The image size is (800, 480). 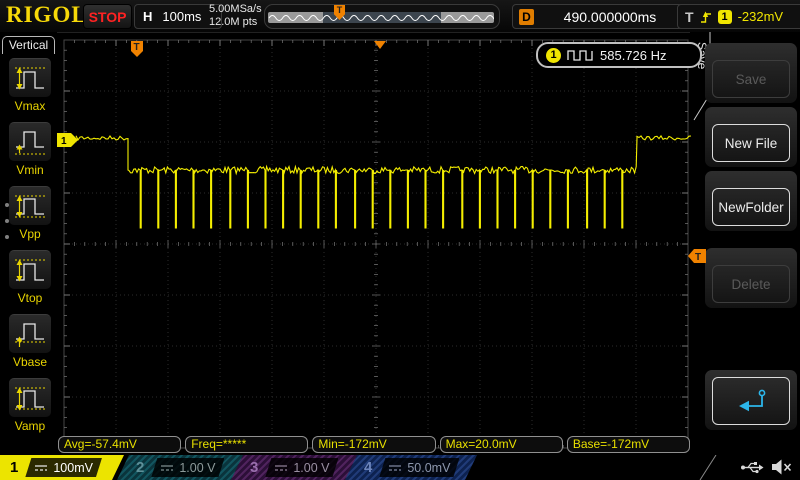 What do you see at coordinates (580, 55) in the screenshot?
I see `square-wave-icon` at bounding box center [580, 55].